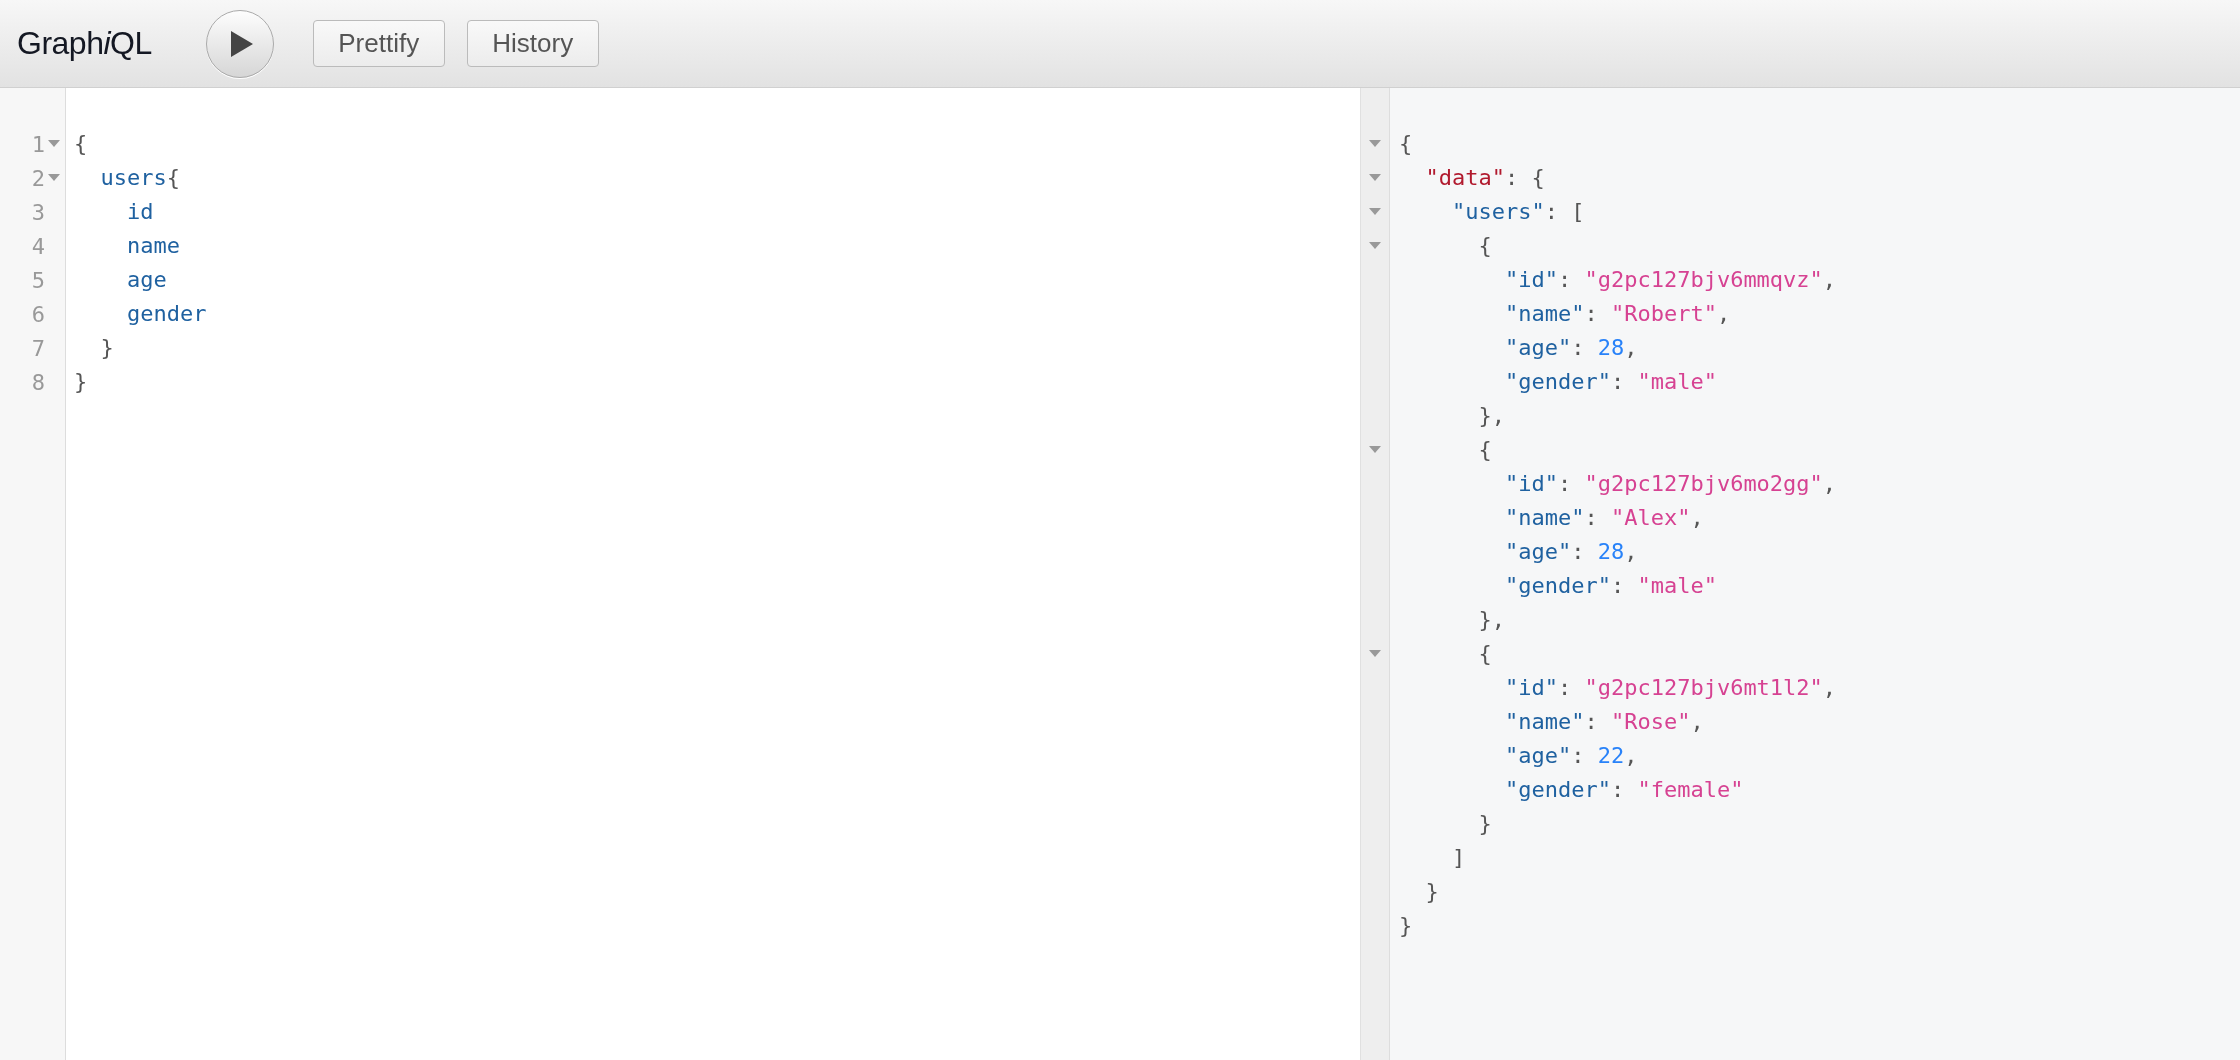  Describe the element at coordinates (38, 212) in the screenshot. I see `line-number: 3` at that location.